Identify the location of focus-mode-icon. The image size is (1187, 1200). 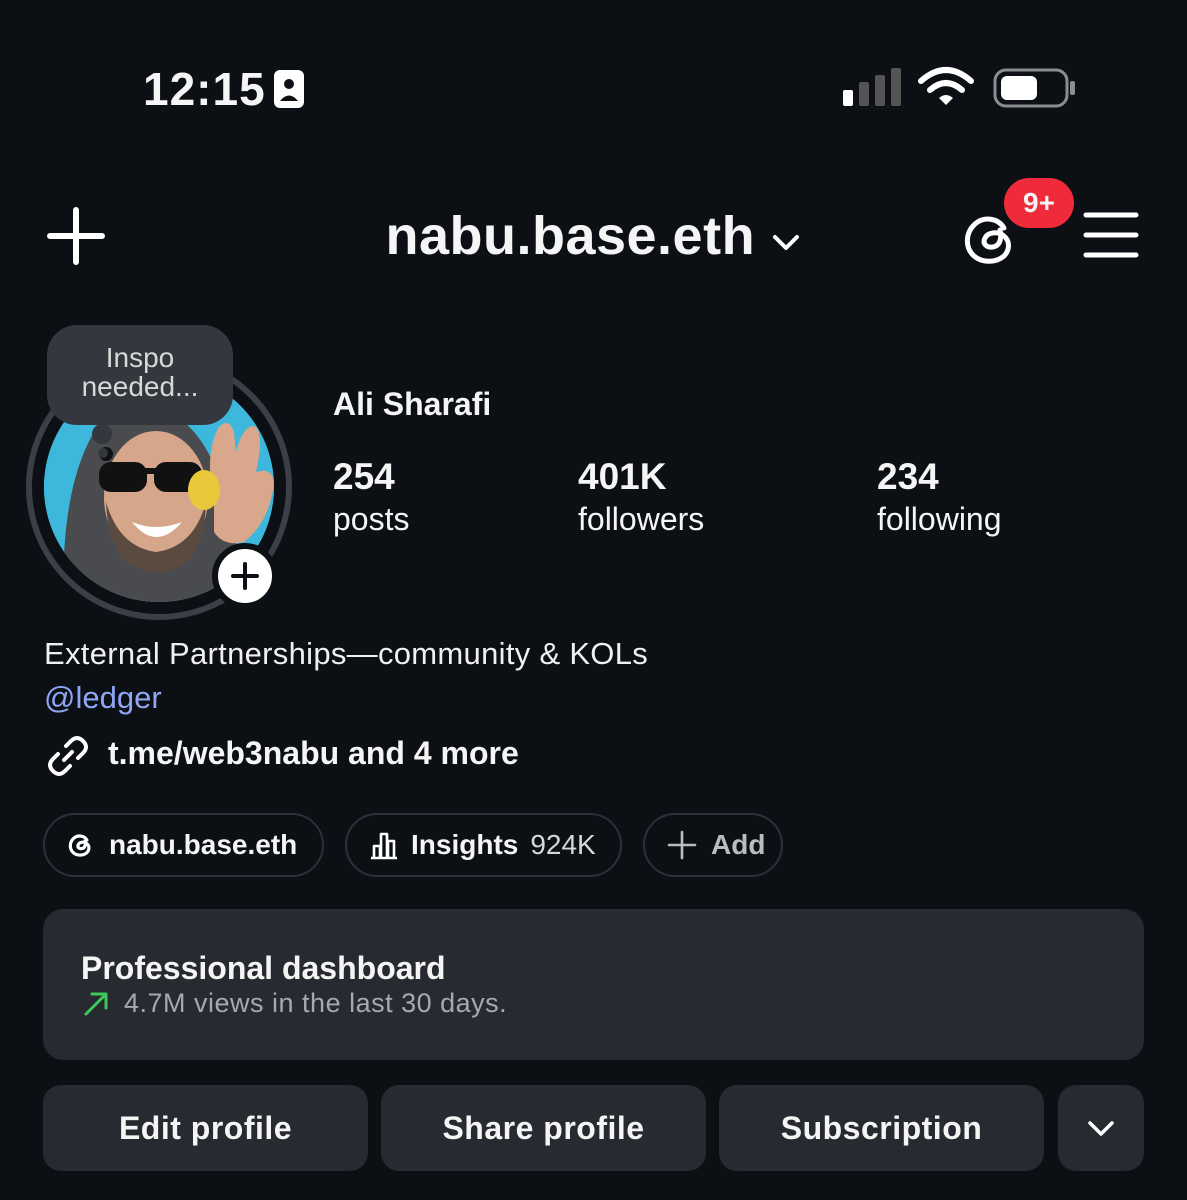
(289, 89).